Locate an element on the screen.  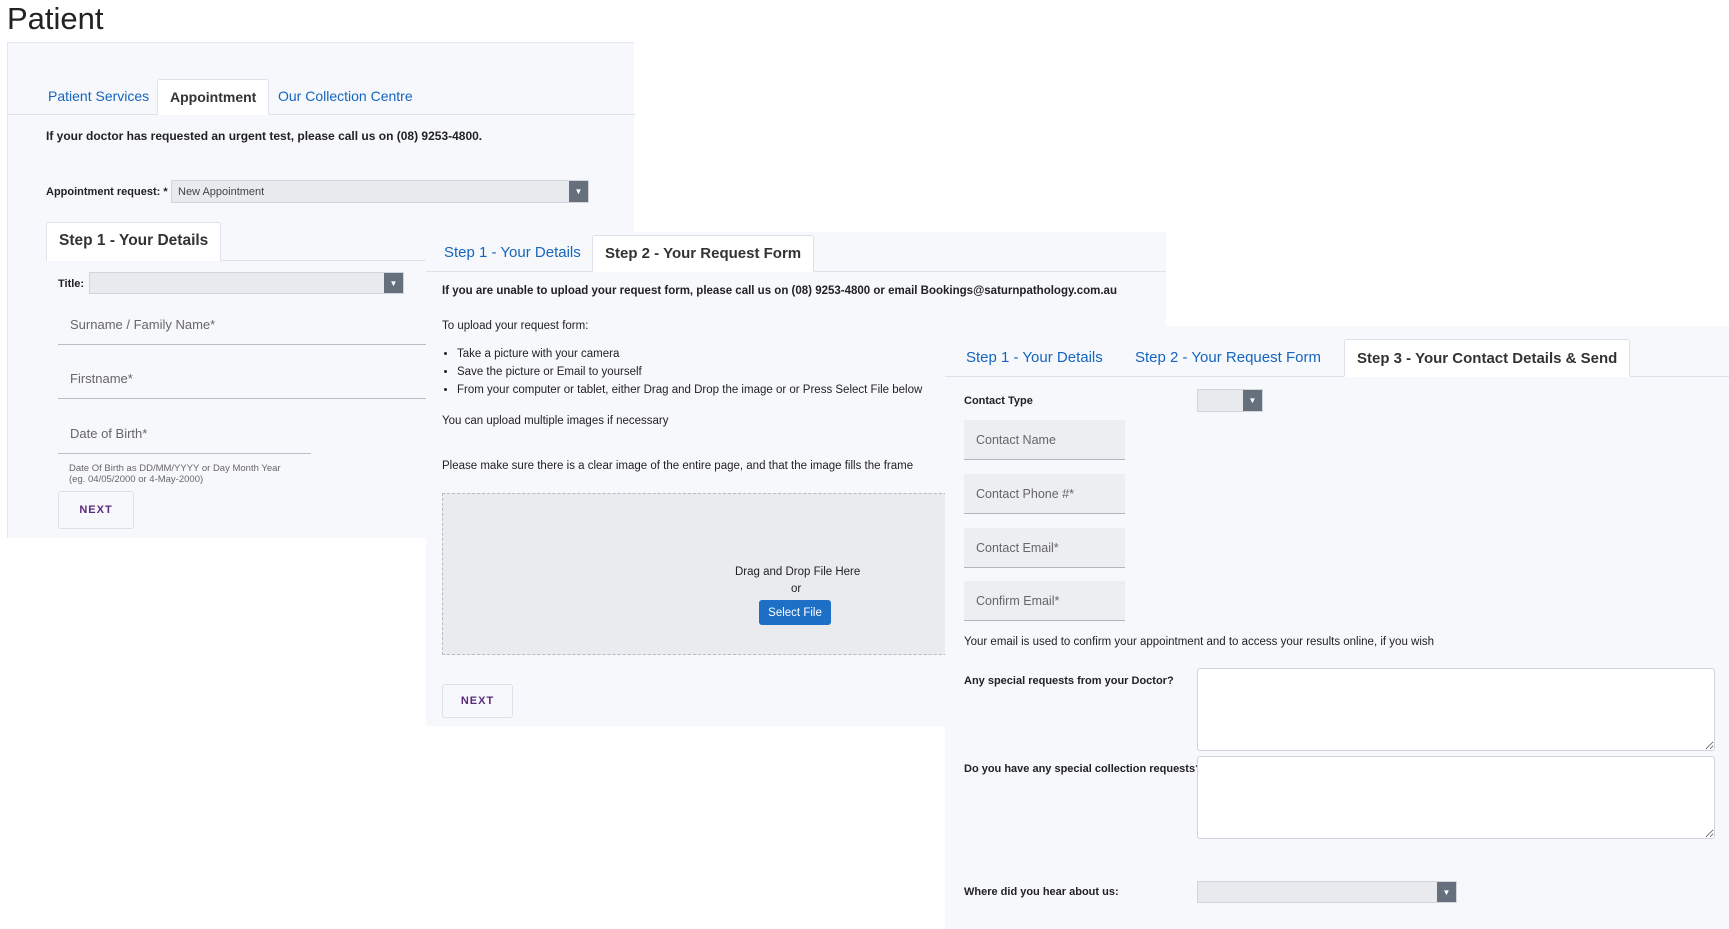
dob-field is located at coordinates (184, 433).